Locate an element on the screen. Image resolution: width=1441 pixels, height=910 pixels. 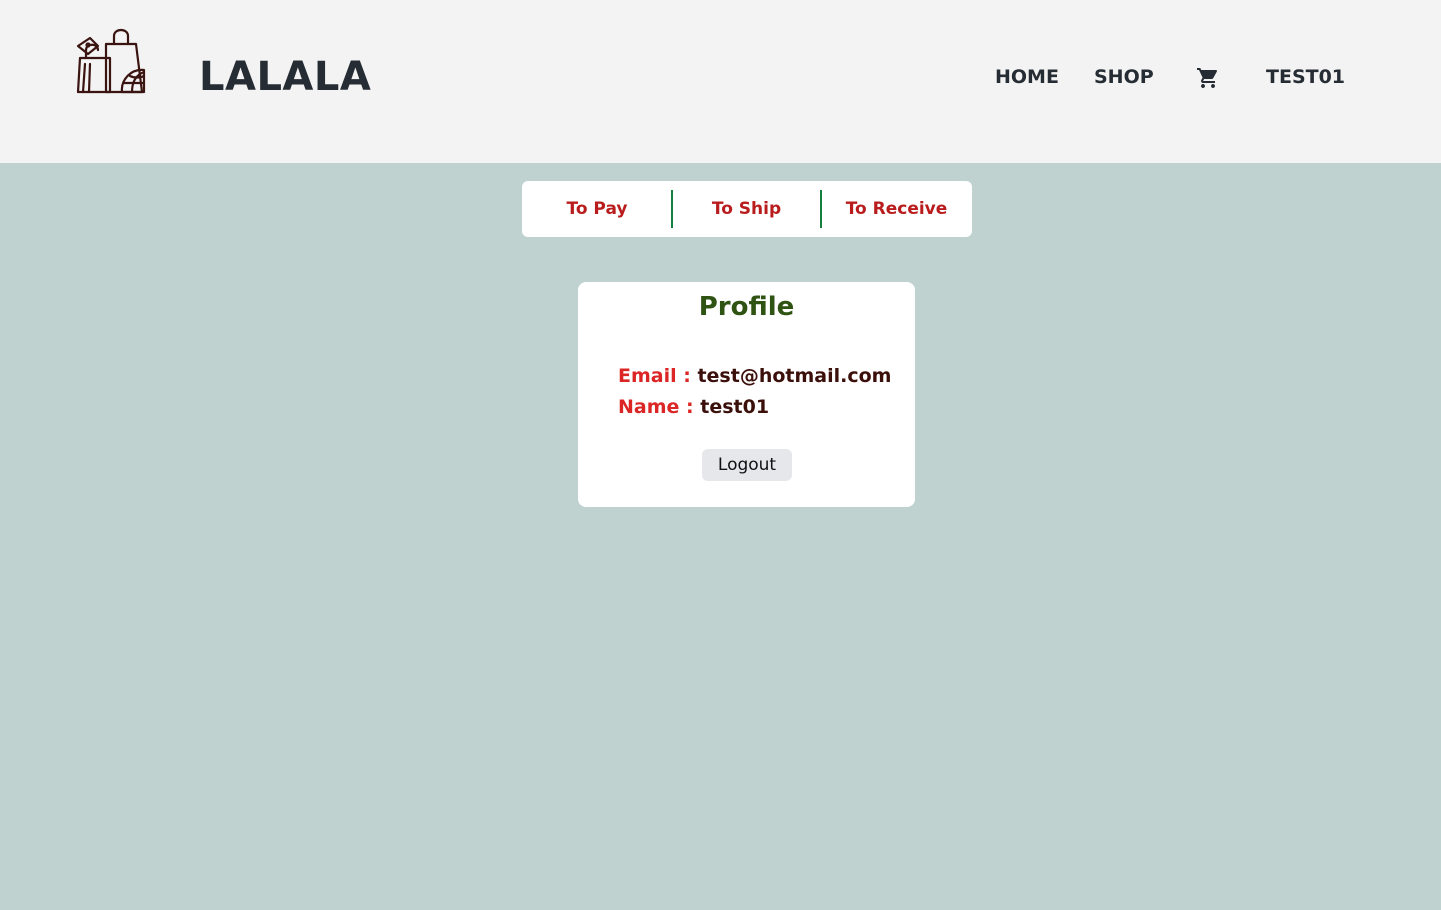
tab-to-receive: To Receive is located at coordinates (896, 209).